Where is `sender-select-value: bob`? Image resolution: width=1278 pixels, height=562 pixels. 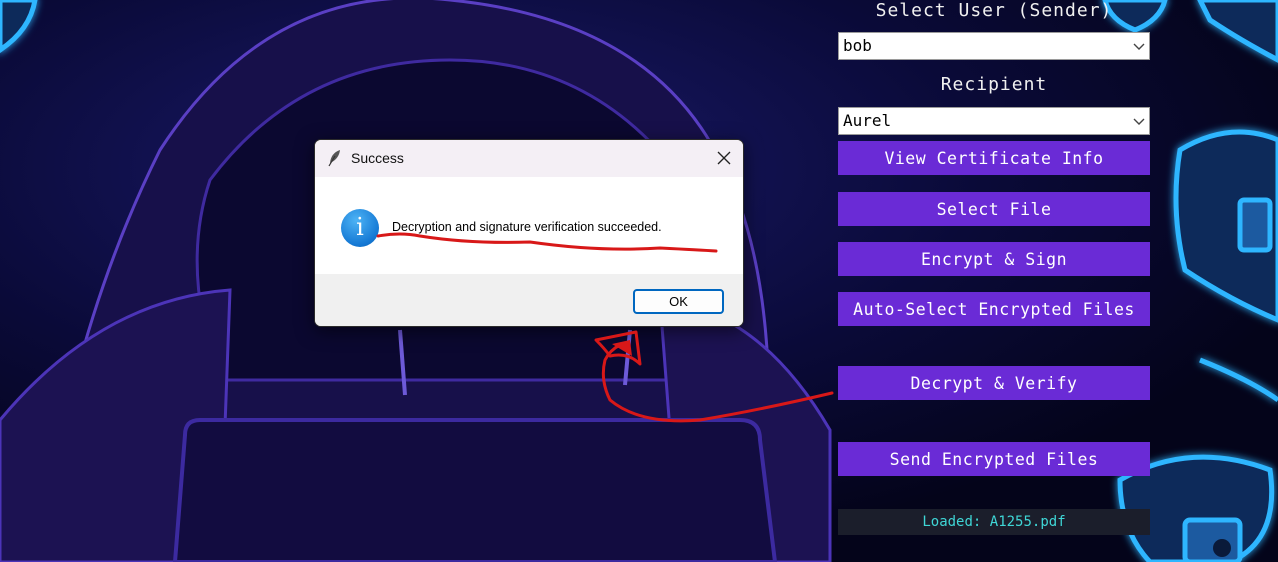 sender-select-value: bob is located at coordinates (857, 45).